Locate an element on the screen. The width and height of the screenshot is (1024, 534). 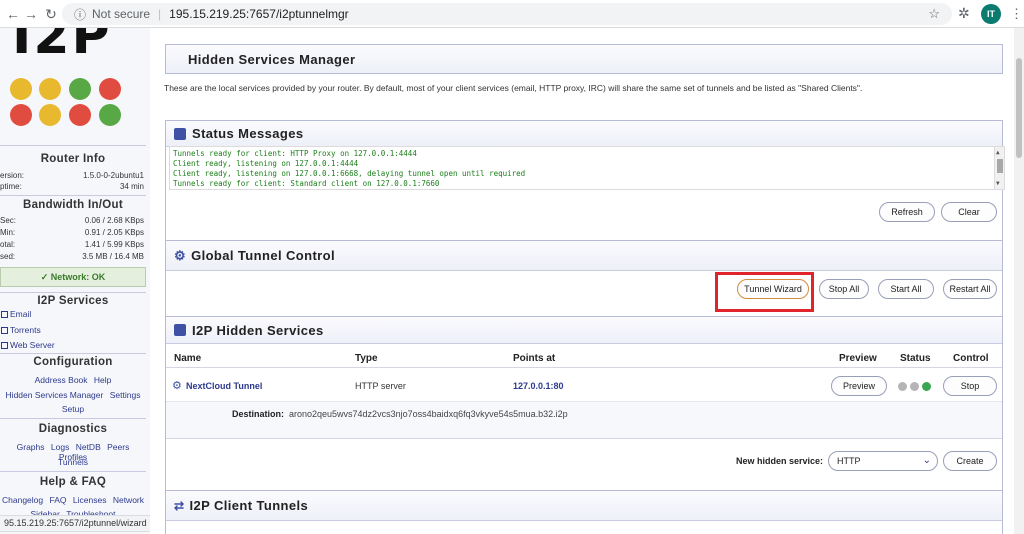
router-info-heading: Router Info is located at coordinates (73, 159).